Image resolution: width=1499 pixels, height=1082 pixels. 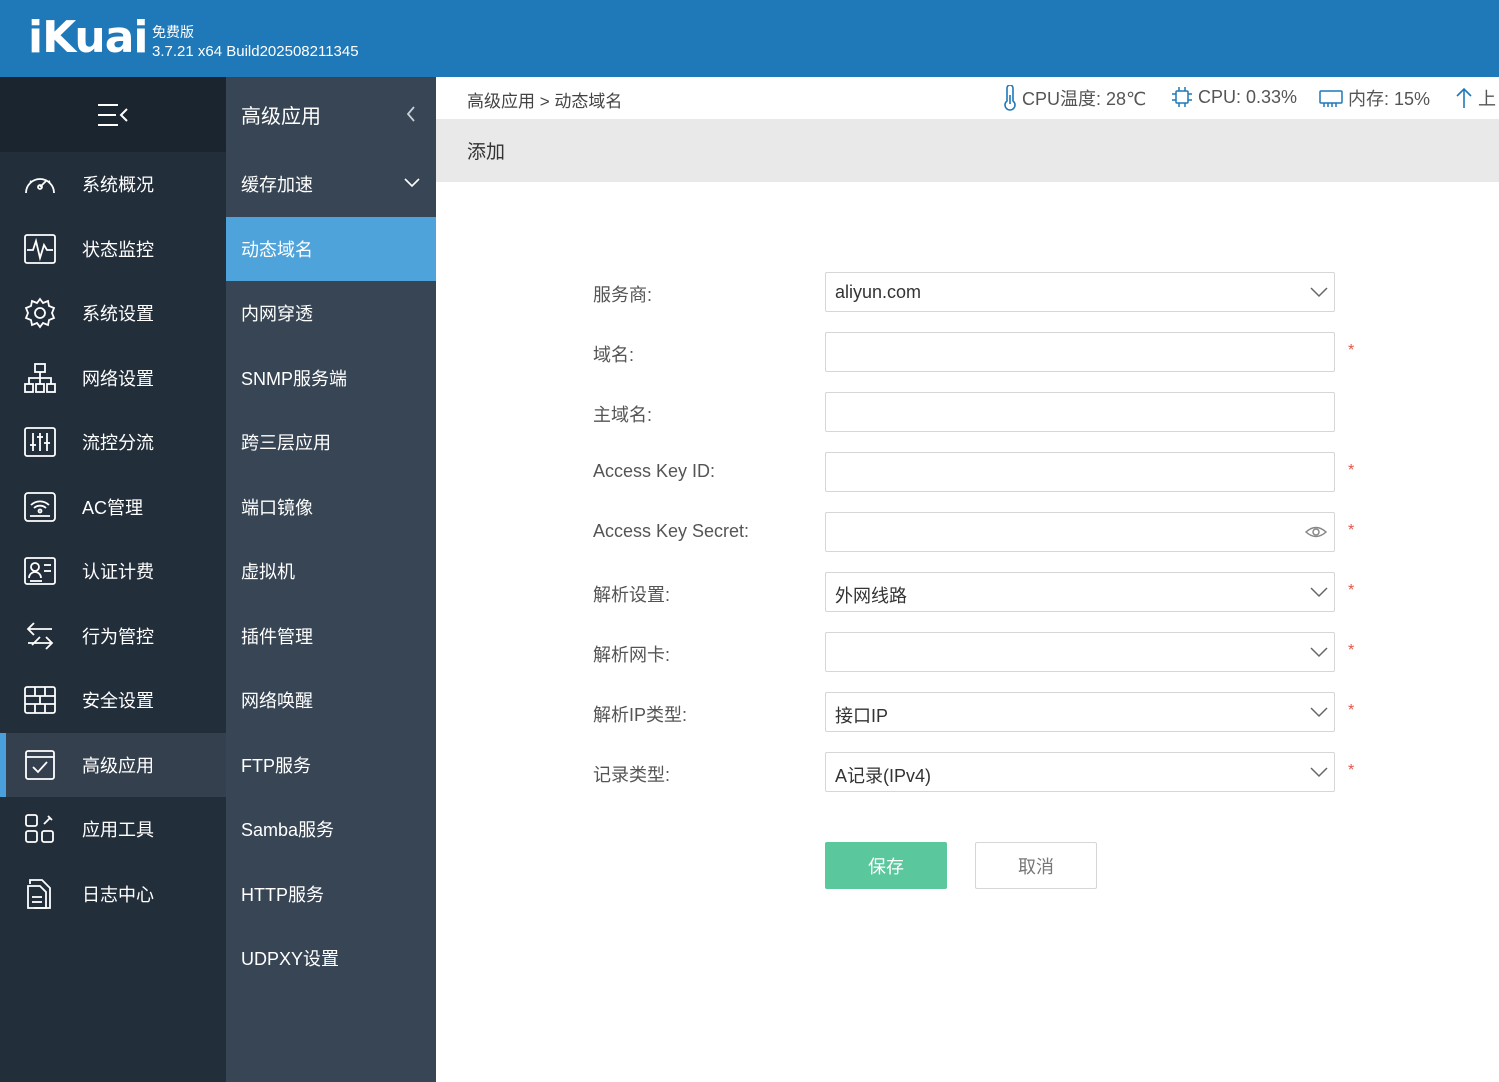 What do you see at coordinates (1464, 97) in the screenshot?
I see `arrow-up-icon` at bounding box center [1464, 97].